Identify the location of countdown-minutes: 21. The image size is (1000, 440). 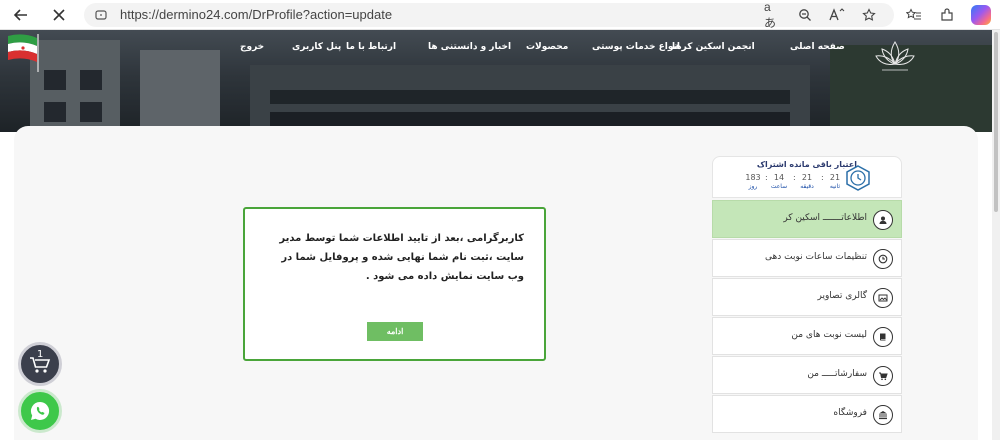
(807, 177).